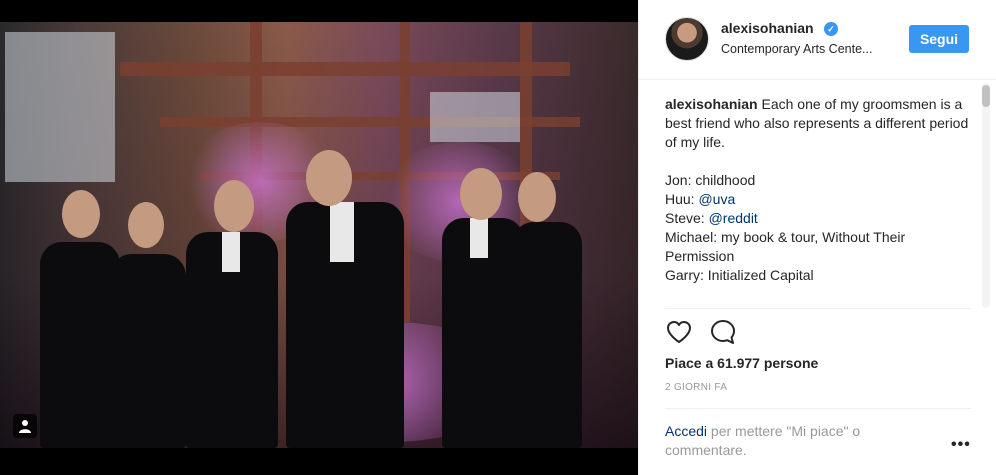  Describe the element at coordinates (701, 333) in the screenshot. I see `post-actions` at that location.